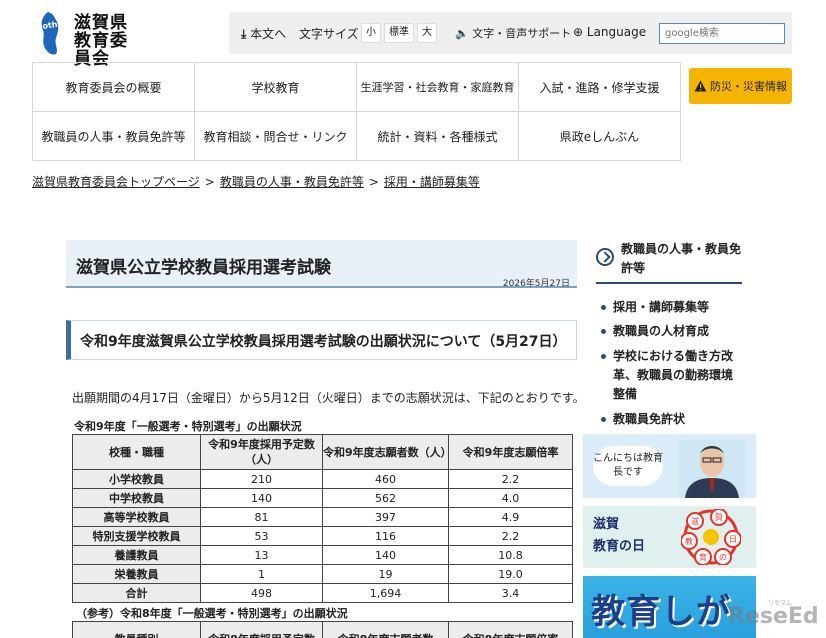  What do you see at coordinates (385, 629) in the screenshot?
I see `table-header-cell: 令和8年度志願者数` at bounding box center [385, 629].